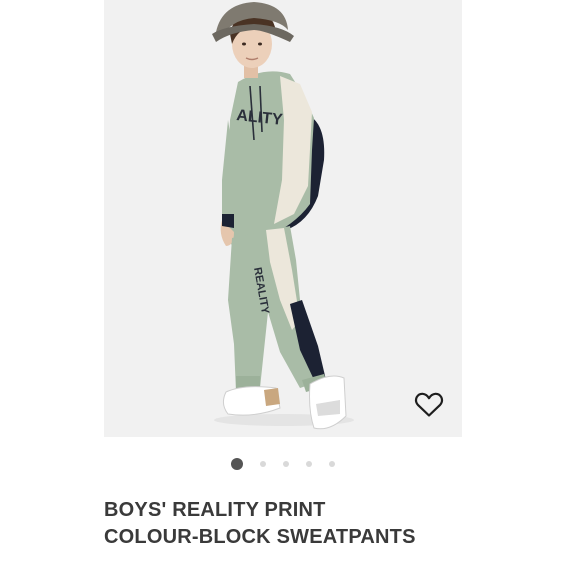 This screenshot has height=566, width=566. I want to click on product-title-line-1: BOYS' REALITY PRINT, so click(215, 510).